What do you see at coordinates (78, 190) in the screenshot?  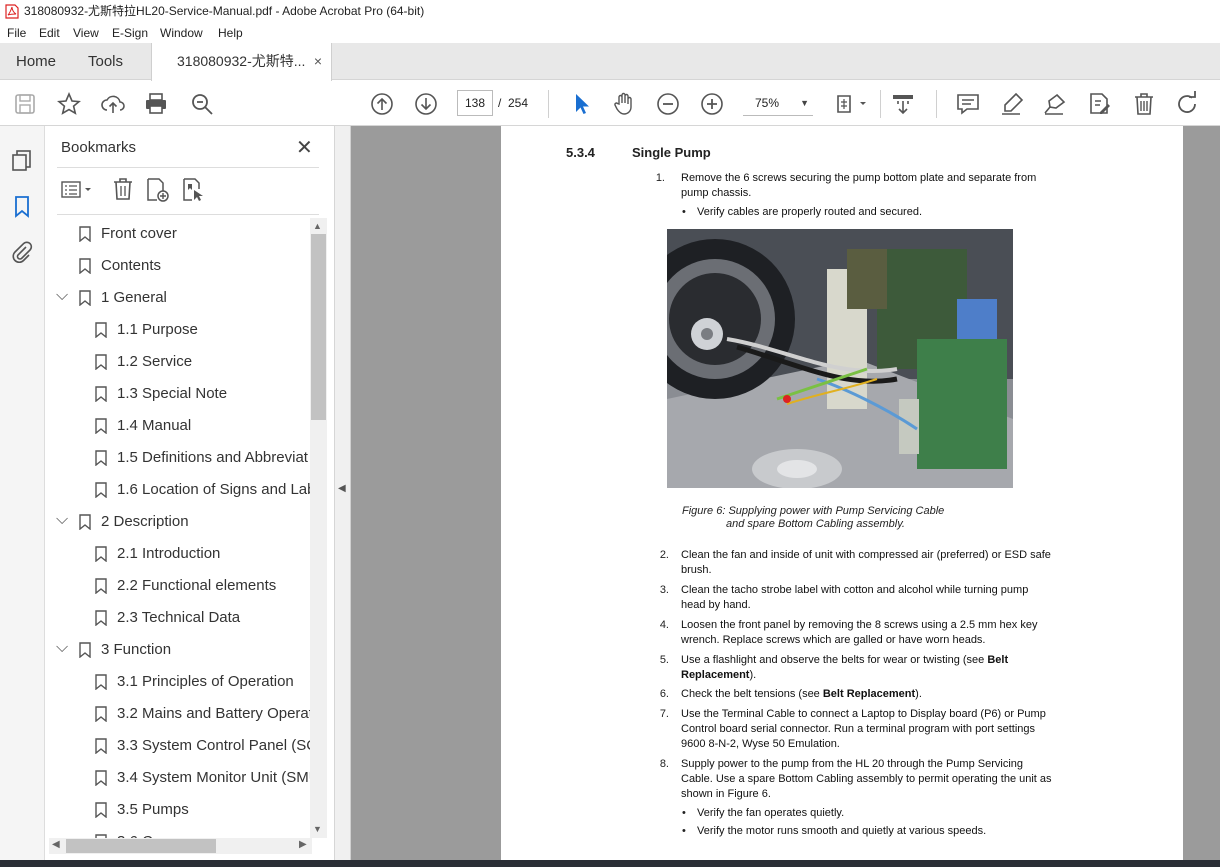 I see `bookmark-options-icon` at bounding box center [78, 190].